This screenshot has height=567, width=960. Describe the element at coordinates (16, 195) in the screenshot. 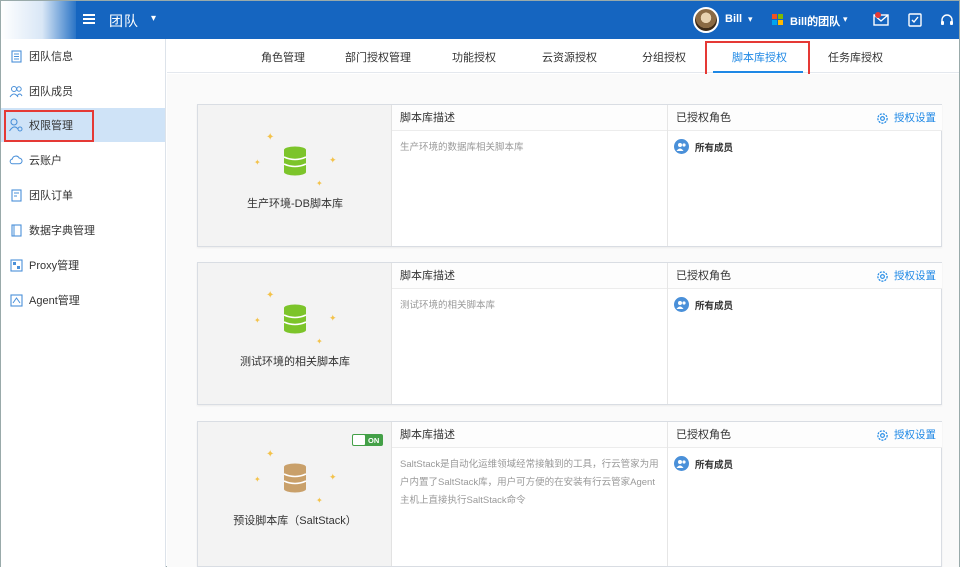

I see `order-icon` at that location.